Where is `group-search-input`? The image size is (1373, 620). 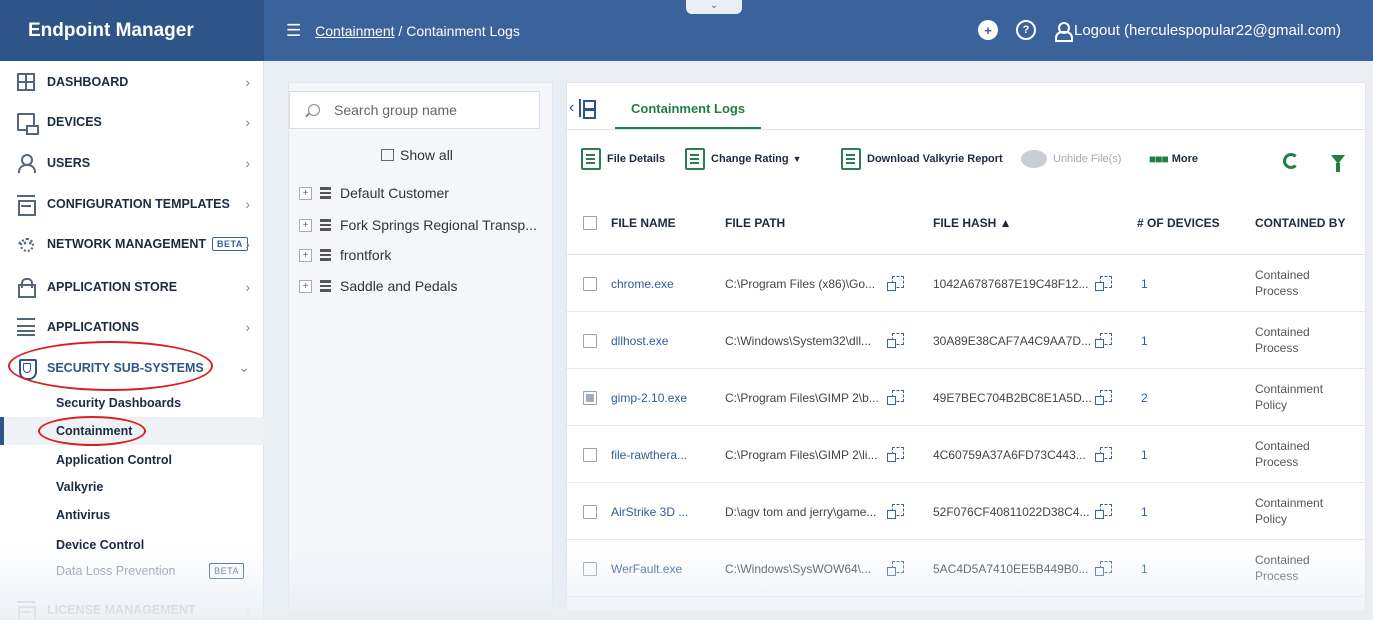 group-search-input is located at coordinates (429, 110).